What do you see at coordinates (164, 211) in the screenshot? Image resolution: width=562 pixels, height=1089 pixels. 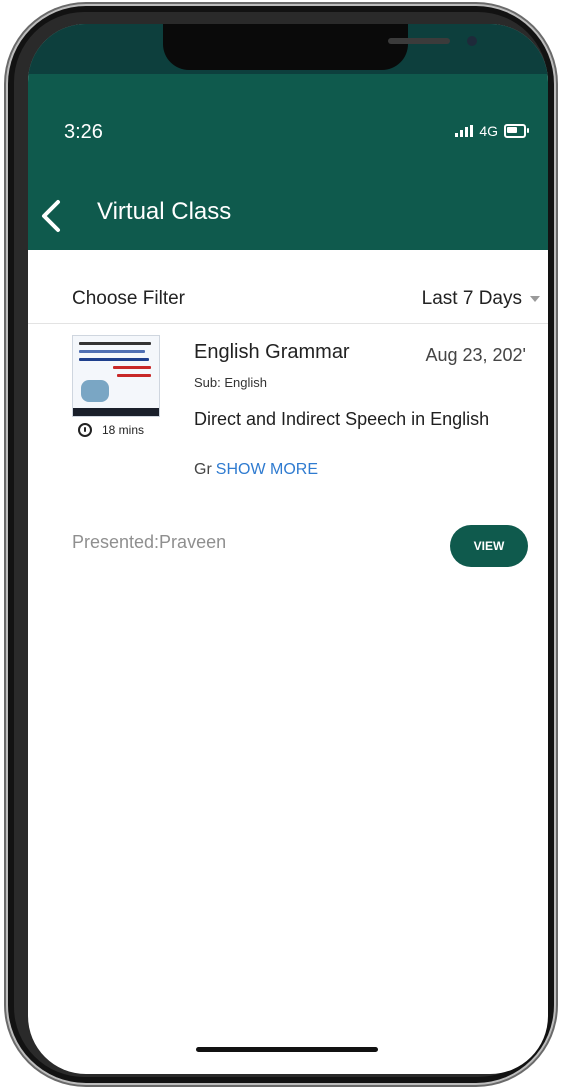 I see `page-title: Virtual Class` at bounding box center [164, 211].